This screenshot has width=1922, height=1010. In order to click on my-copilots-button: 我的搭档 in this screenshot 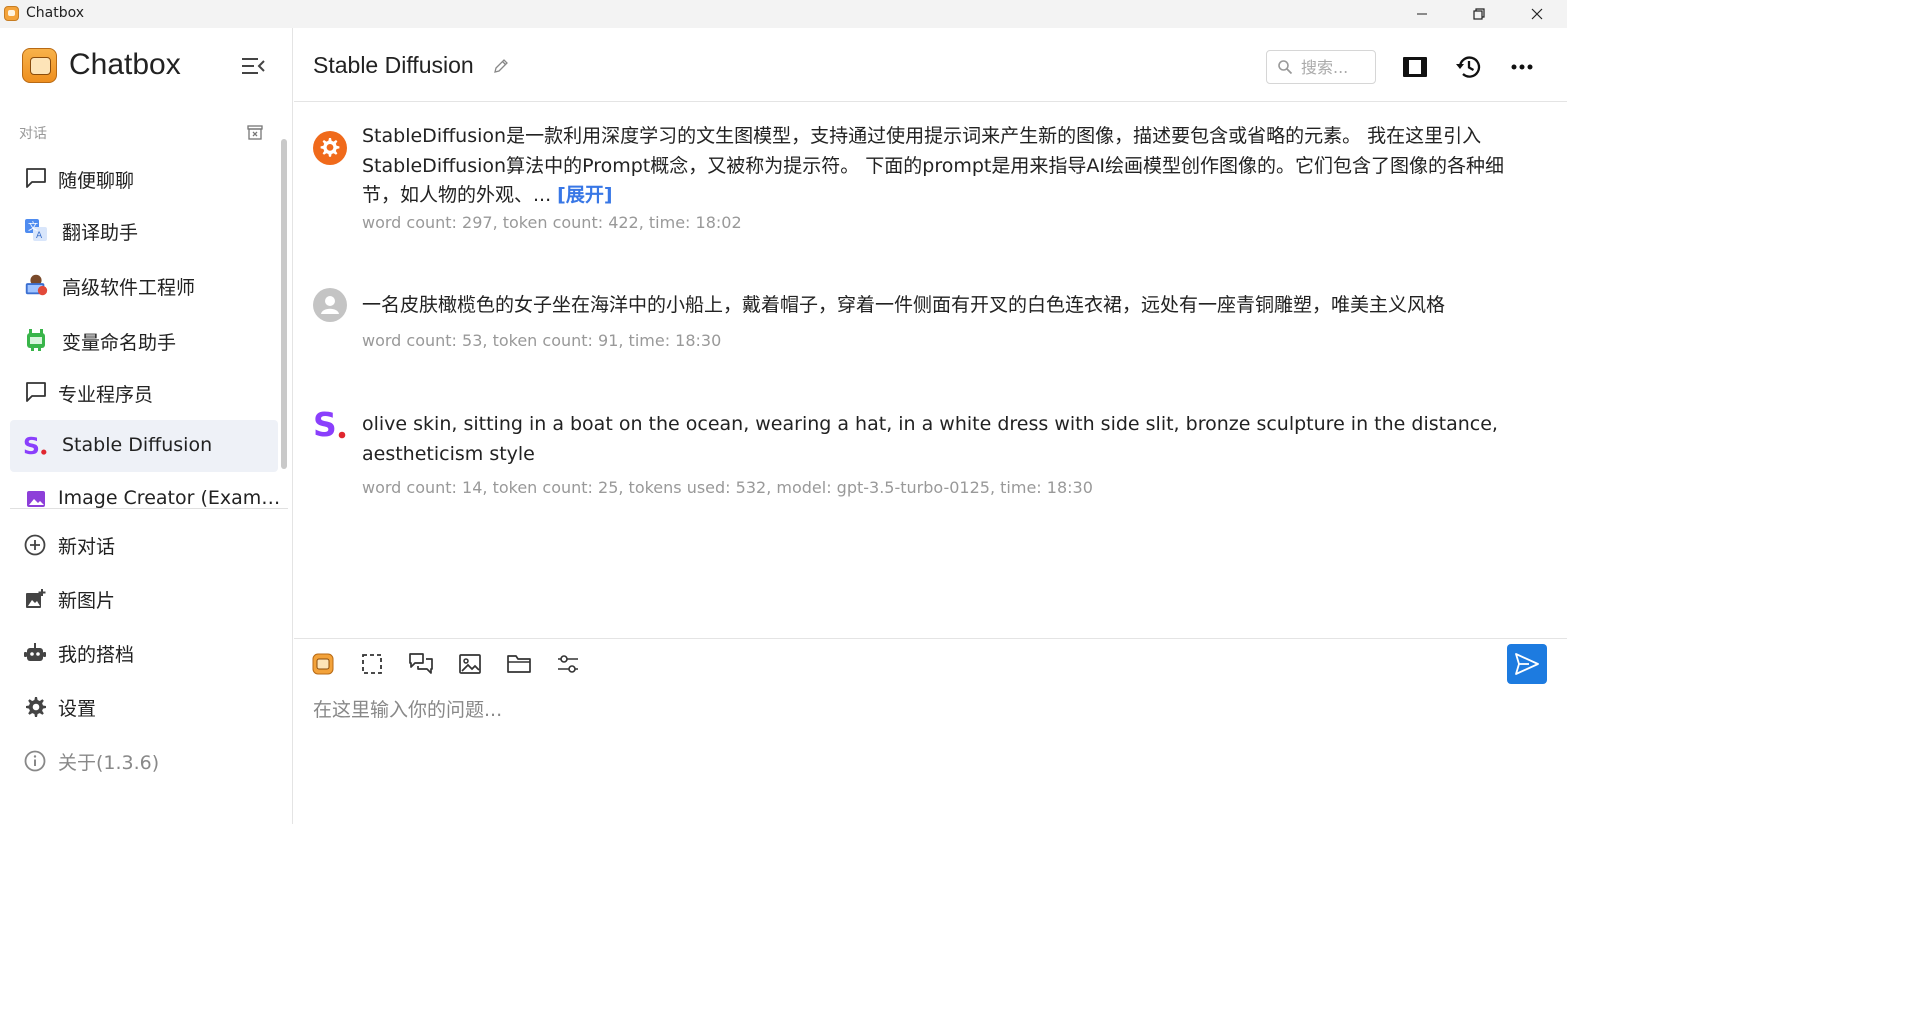, I will do `click(145, 653)`.